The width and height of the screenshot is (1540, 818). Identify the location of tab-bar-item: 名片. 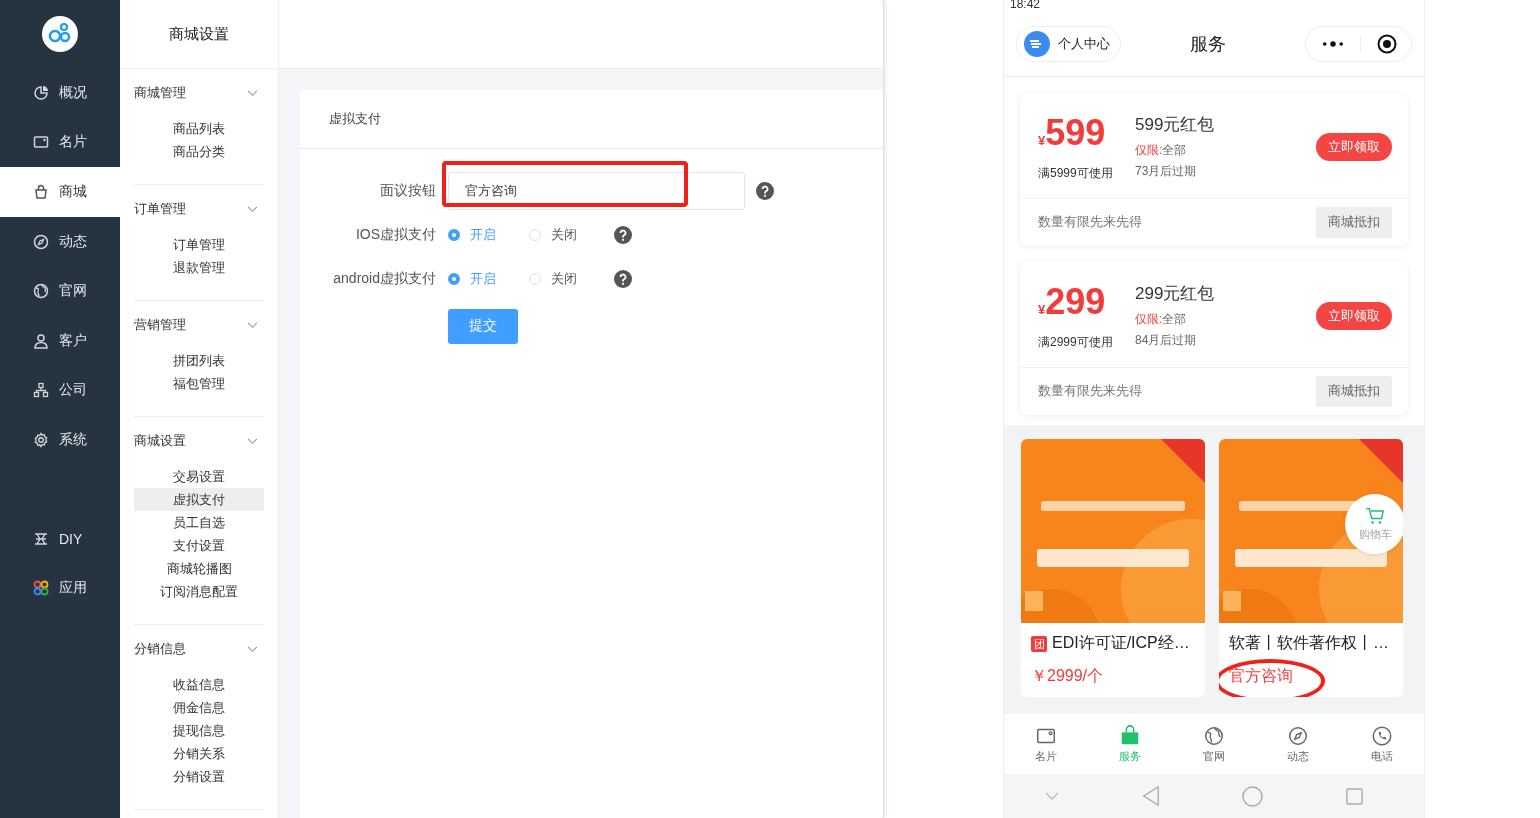
(1046, 744).